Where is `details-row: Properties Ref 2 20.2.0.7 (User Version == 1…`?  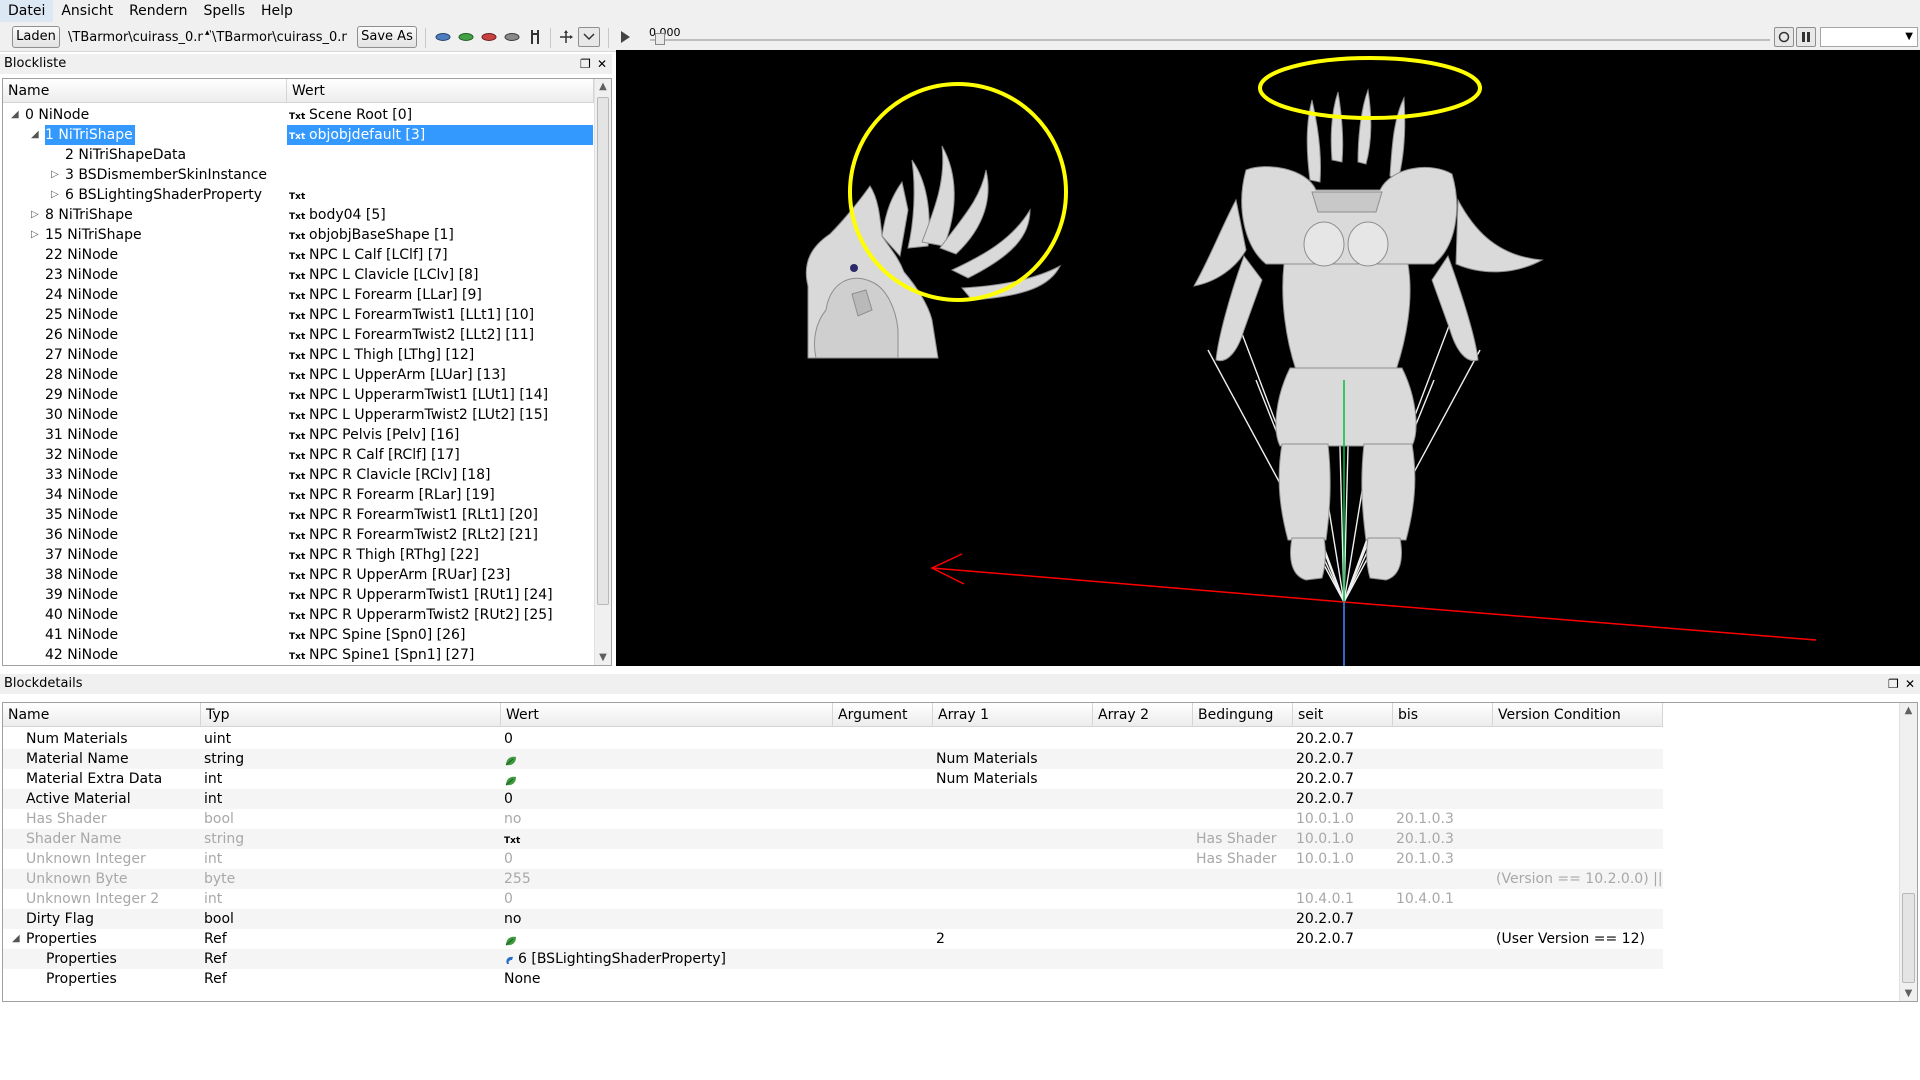
details-row: Properties Ref 2 20.2.0.7 (User Version == 1… is located at coordinates (833, 939).